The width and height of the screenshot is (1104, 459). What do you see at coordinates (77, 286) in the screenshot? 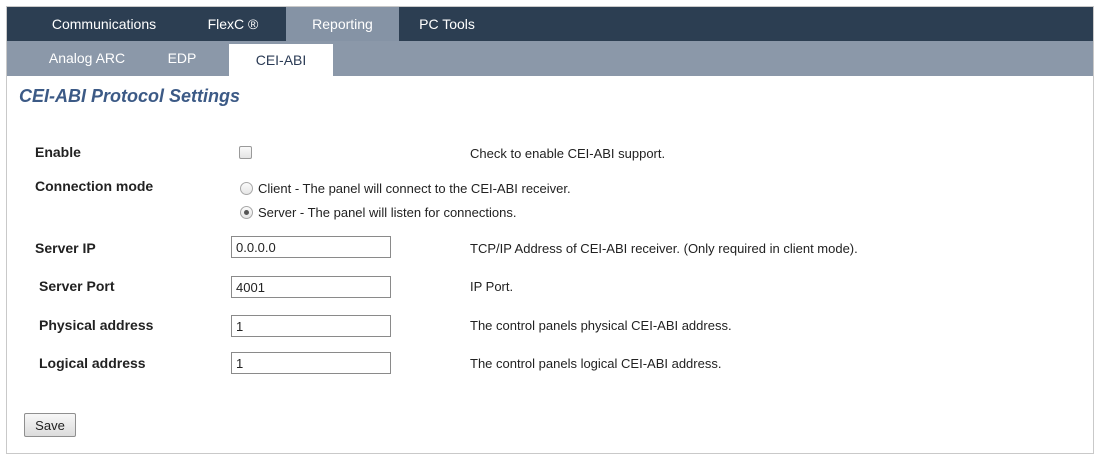
I see `server-port-label: Server Port` at bounding box center [77, 286].